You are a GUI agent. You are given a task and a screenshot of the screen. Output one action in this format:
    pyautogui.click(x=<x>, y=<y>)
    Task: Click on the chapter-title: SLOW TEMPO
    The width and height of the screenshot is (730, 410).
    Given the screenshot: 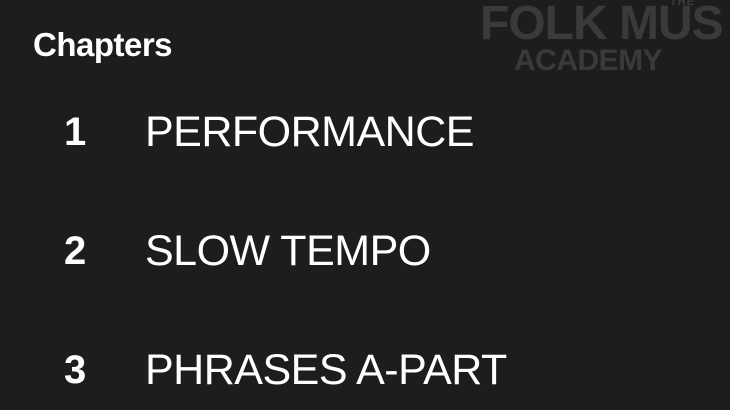 What is the action you would take?
    pyautogui.click(x=288, y=251)
    